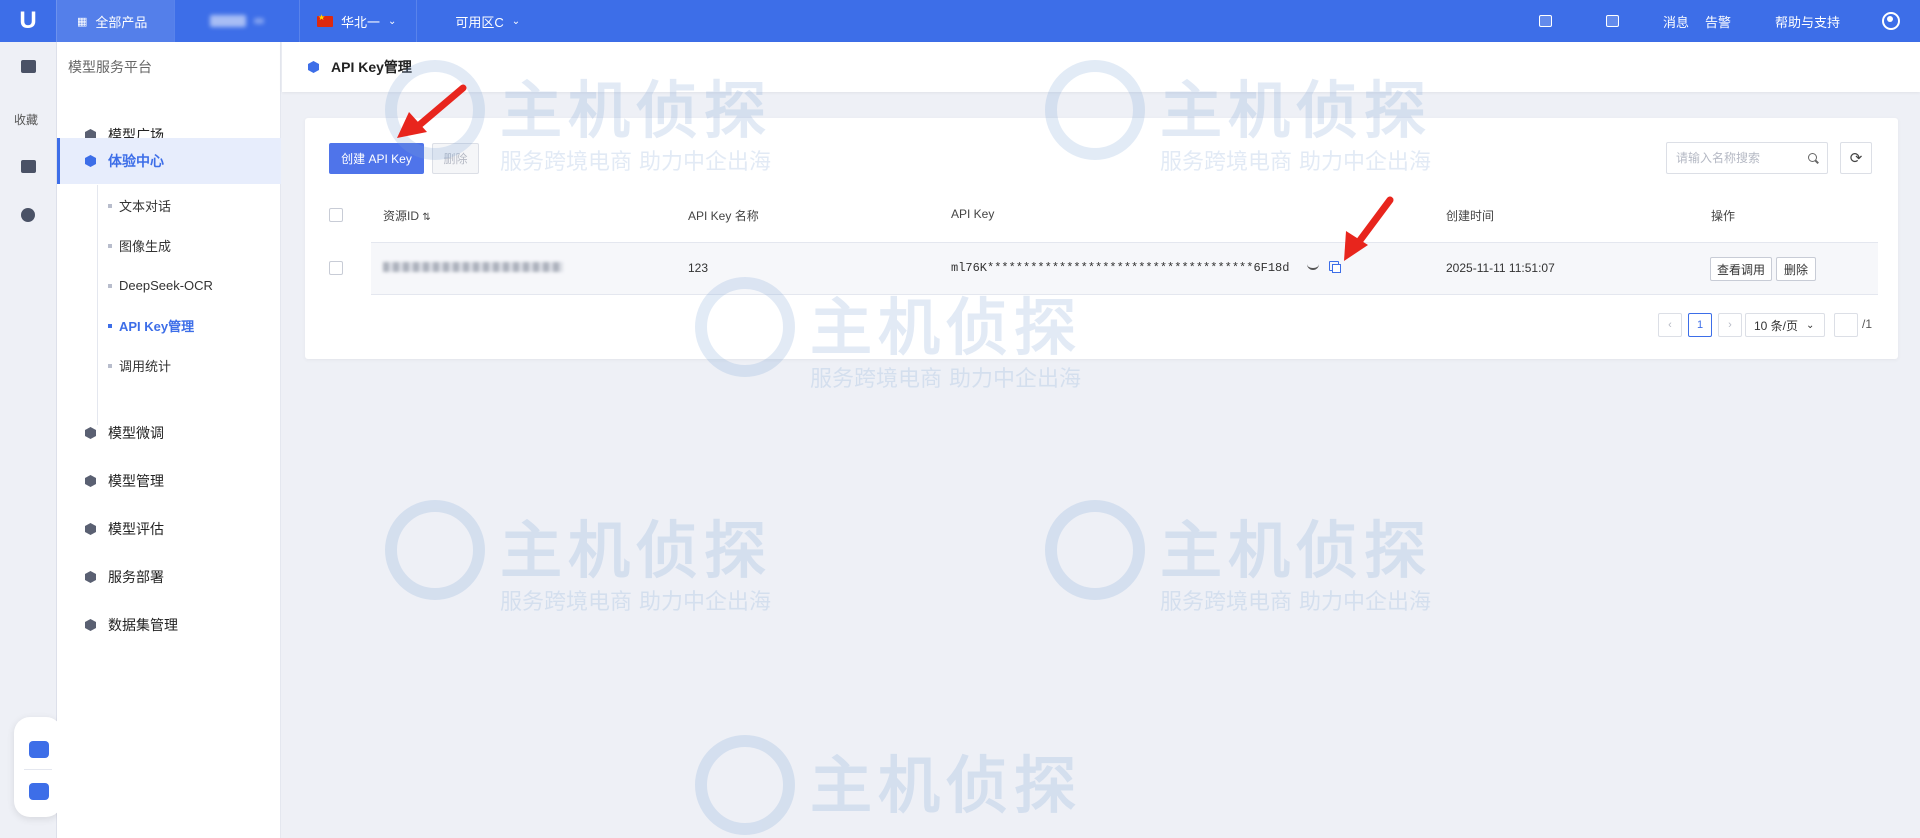  Describe the element at coordinates (186, 285) in the screenshot. I see `sidebar-subitem-deepseek-ocr: DeepSeek-OCR` at that location.